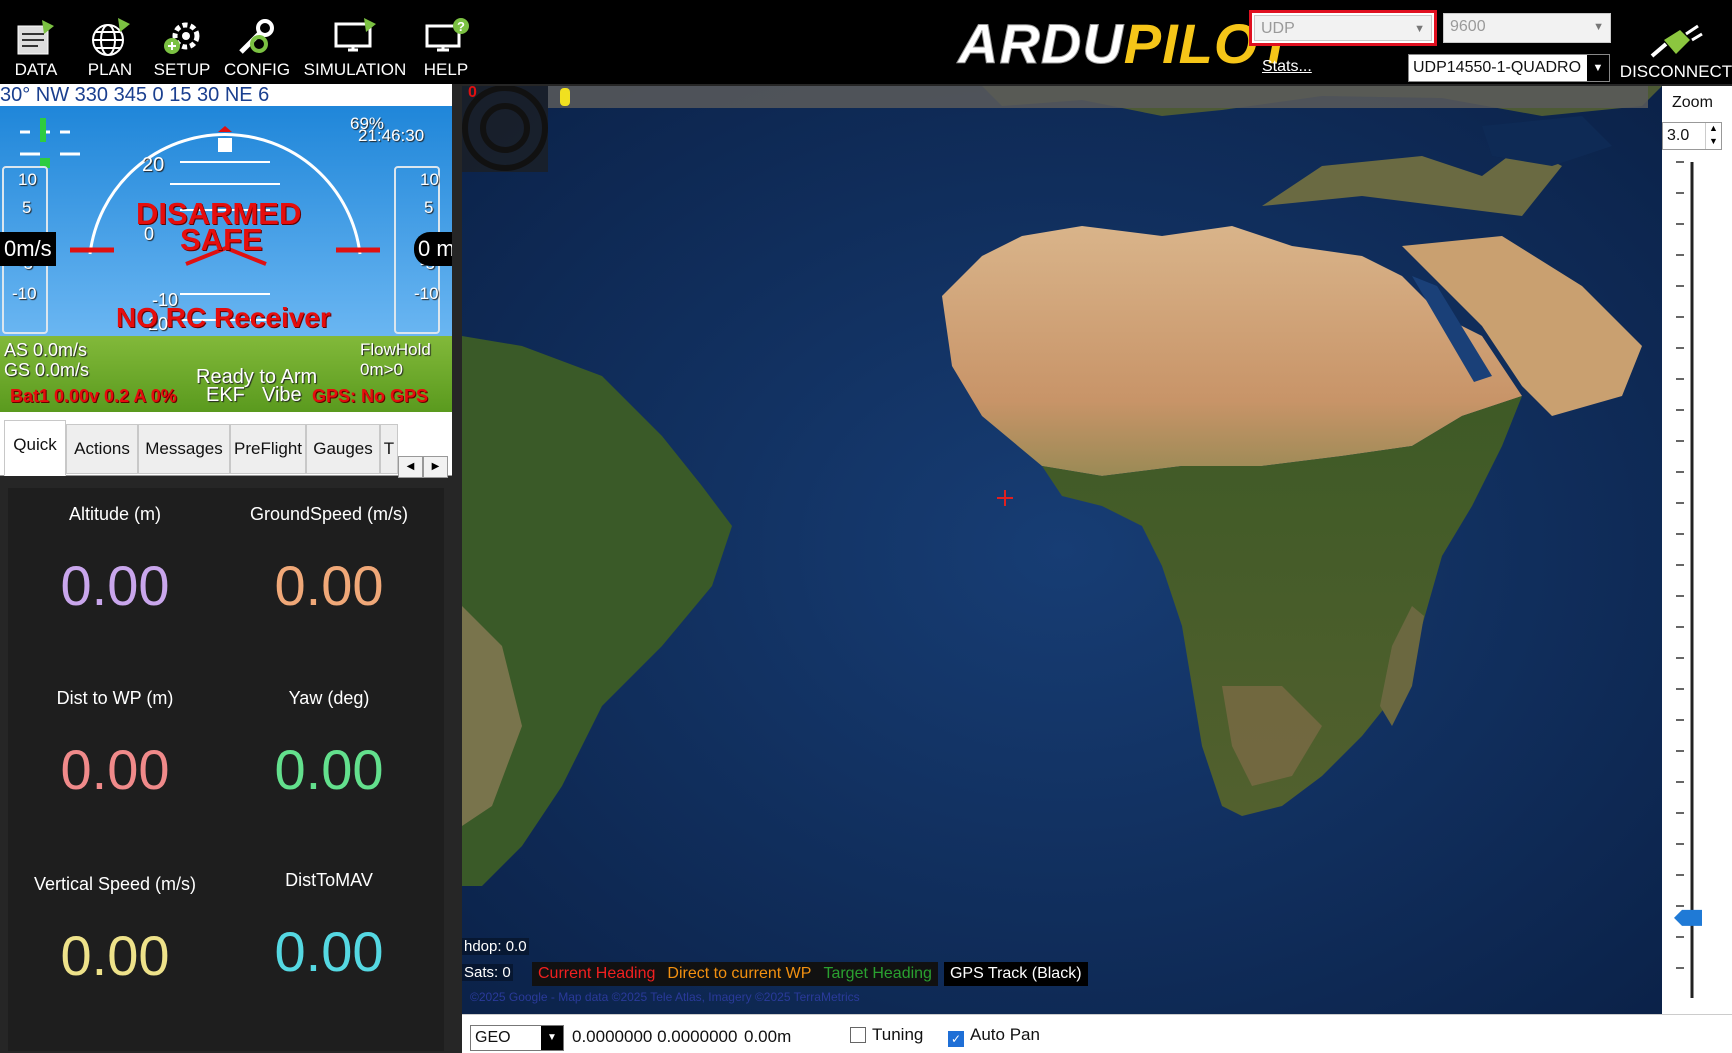 The image size is (1732, 1053). What do you see at coordinates (115, 698) in the screenshot?
I see `quick-label: Dist to WP (m)` at bounding box center [115, 698].